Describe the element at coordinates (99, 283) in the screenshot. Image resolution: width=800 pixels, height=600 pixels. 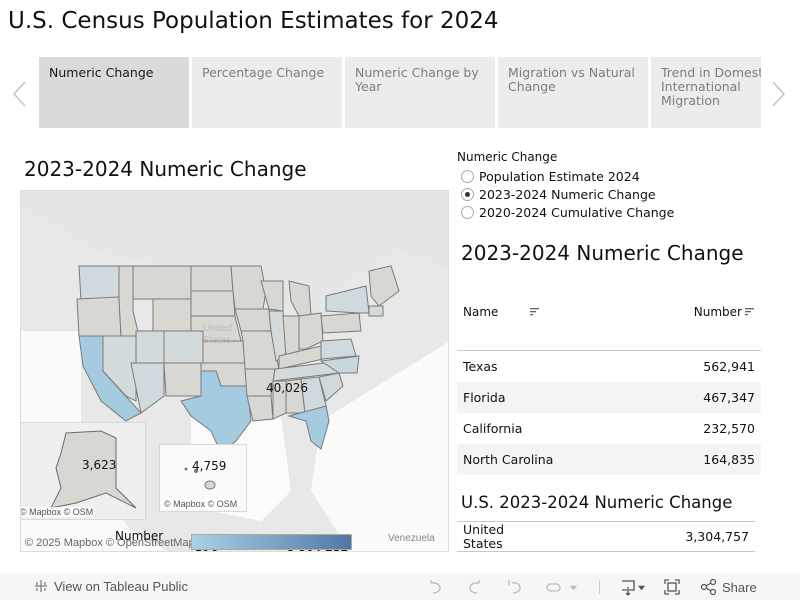
I see `state-washington` at that location.